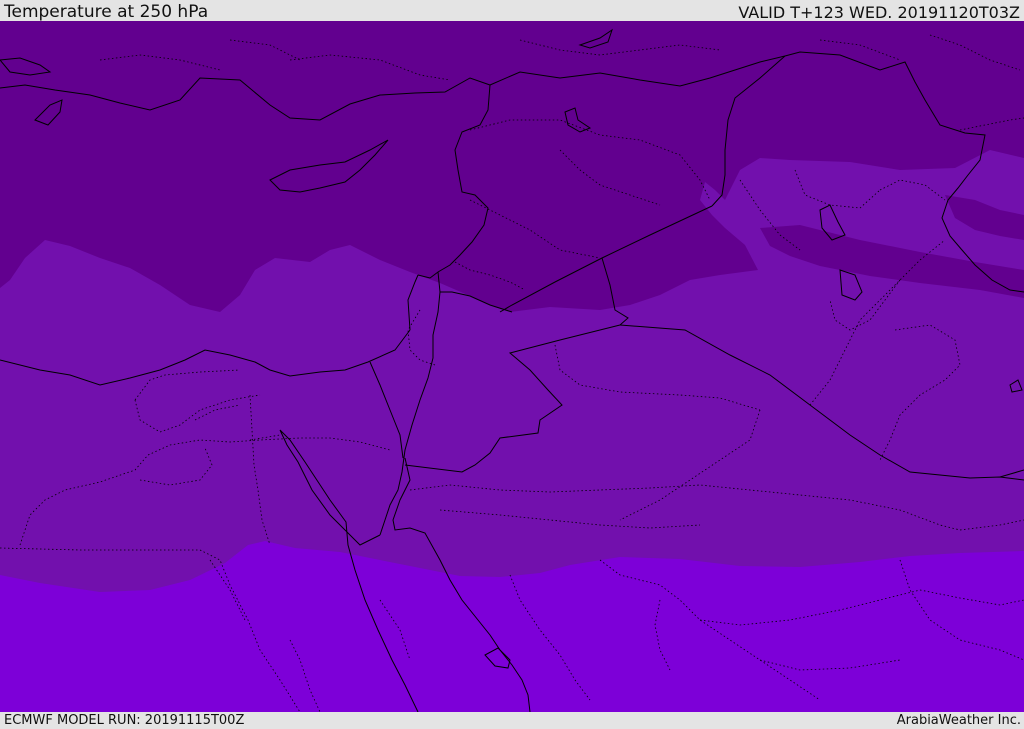  What do you see at coordinates (958, 720) in the screenshot?
I see `credit-label: ArabiaWeather Inc.` at bounding box center [958, 720].